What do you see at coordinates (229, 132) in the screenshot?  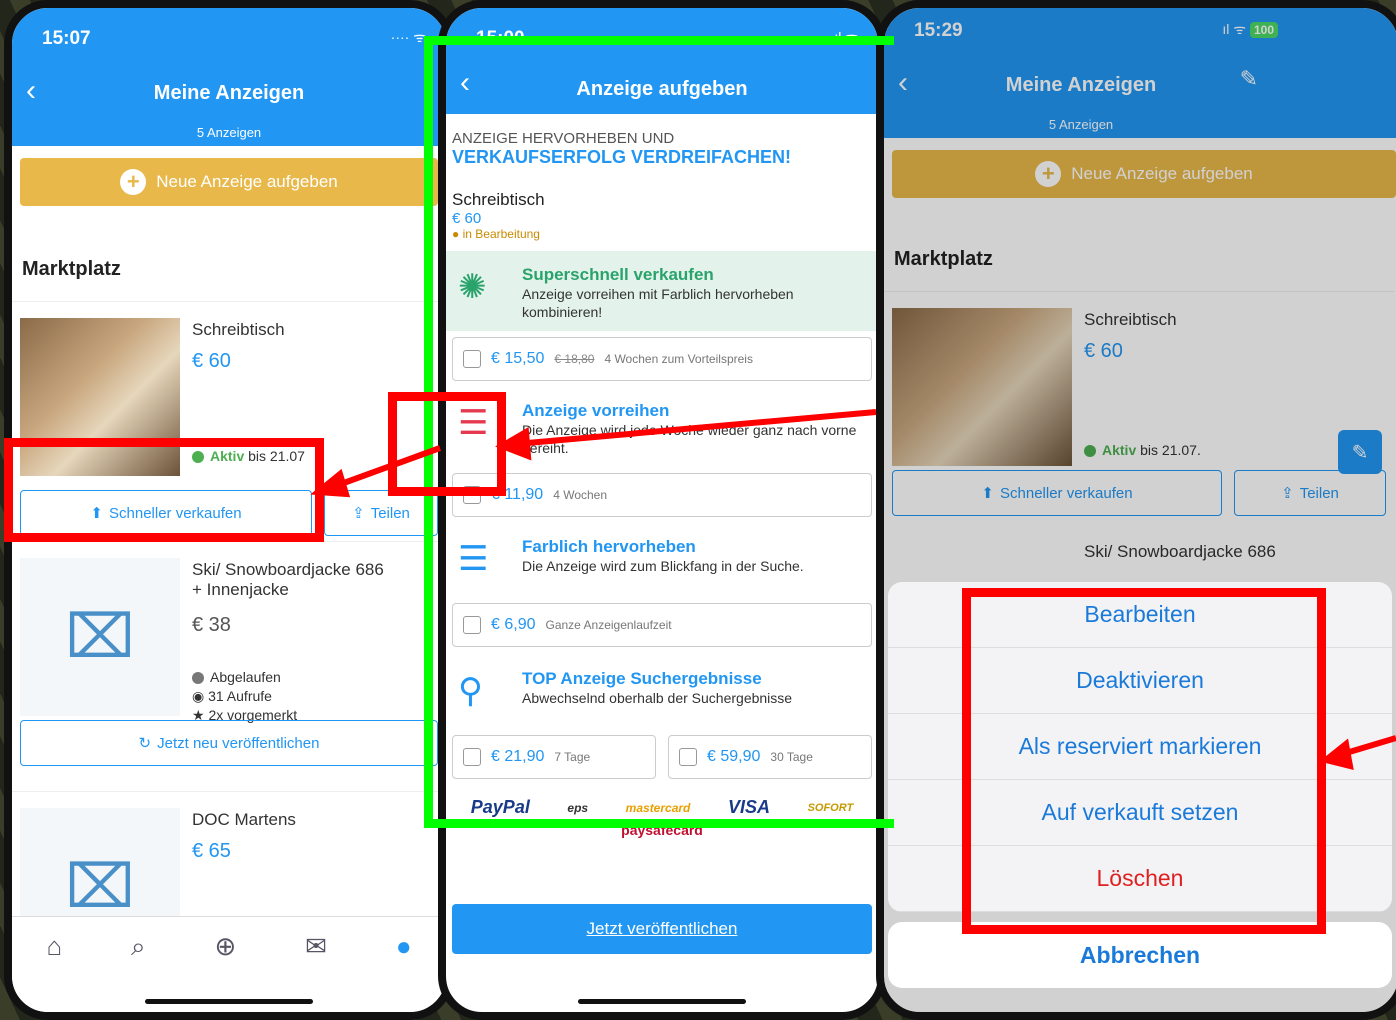 I see `ad-count: 5 Anzeigen` at bounding box center [229, 132].